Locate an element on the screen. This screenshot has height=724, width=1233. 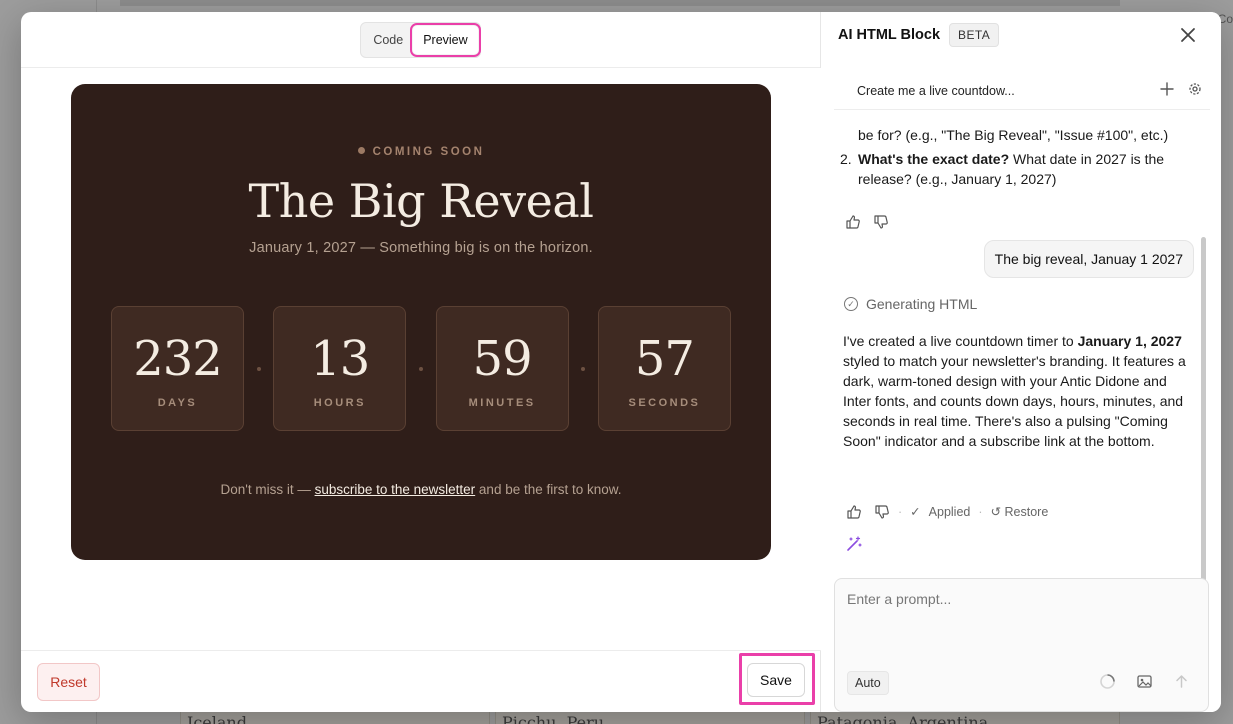
unit-hours: 13 HOURS is located at coordinates (340, 368).